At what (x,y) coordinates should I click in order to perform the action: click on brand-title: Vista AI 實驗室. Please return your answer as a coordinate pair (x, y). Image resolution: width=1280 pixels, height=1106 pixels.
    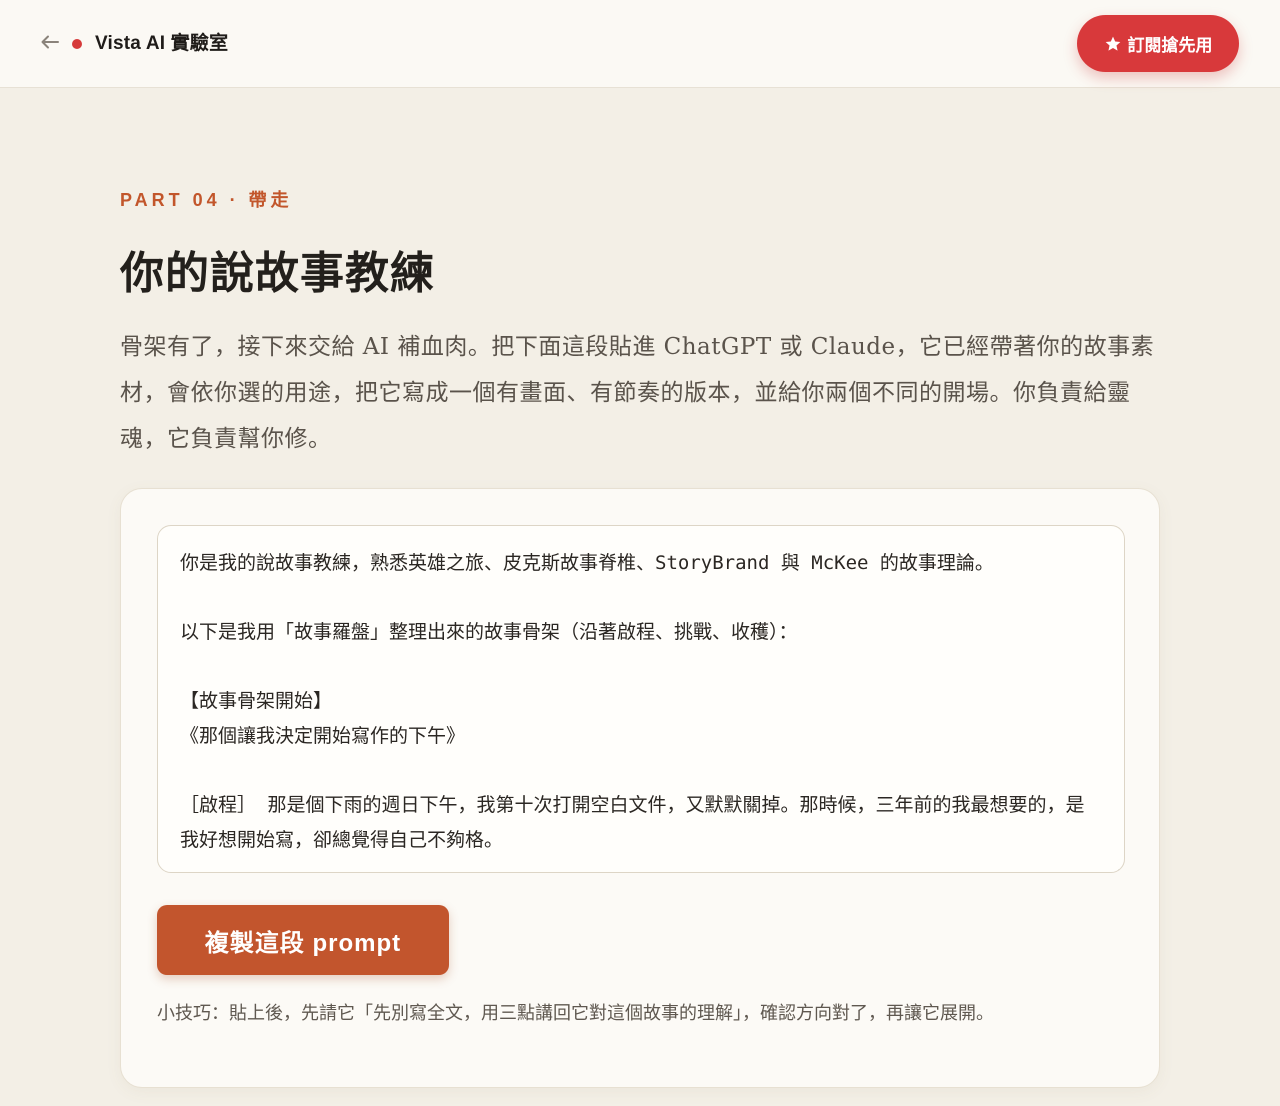
    Looking at the image, I should click on (161, 44).